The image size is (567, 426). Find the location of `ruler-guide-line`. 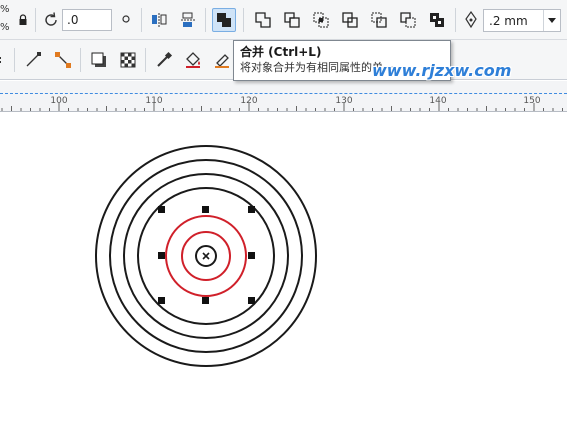

ruler-guide-line is located at coordinates (283, 93).